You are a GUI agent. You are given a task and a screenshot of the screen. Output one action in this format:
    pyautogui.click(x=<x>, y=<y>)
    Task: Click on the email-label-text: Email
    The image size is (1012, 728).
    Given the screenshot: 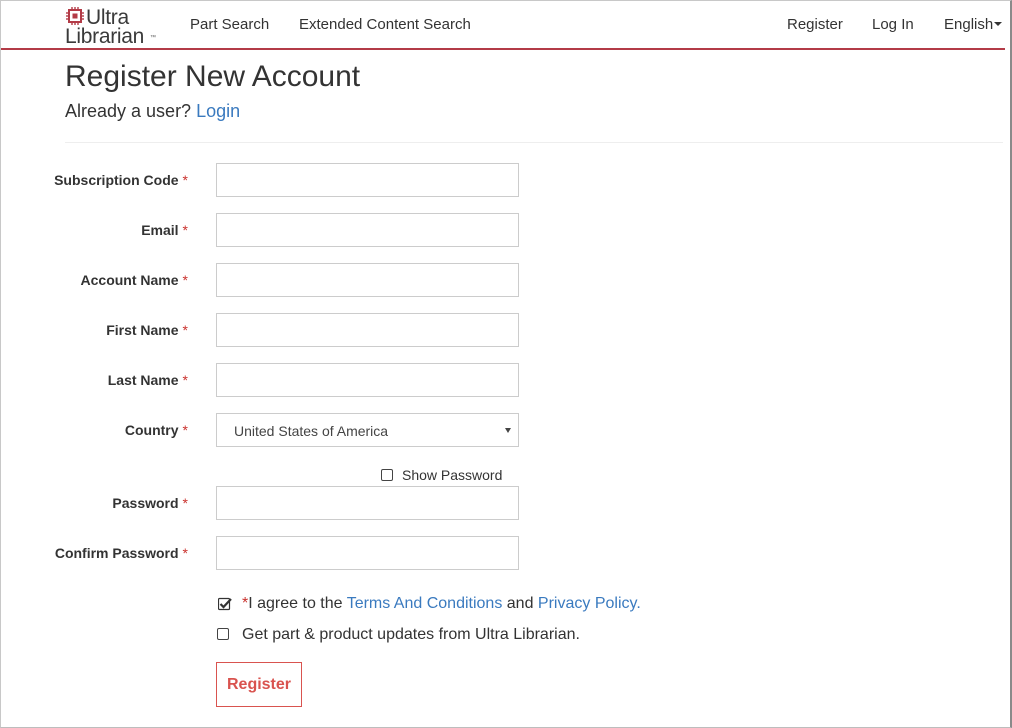 What is the action you would take?
    pyautogui.click(x=160, y=230)
    